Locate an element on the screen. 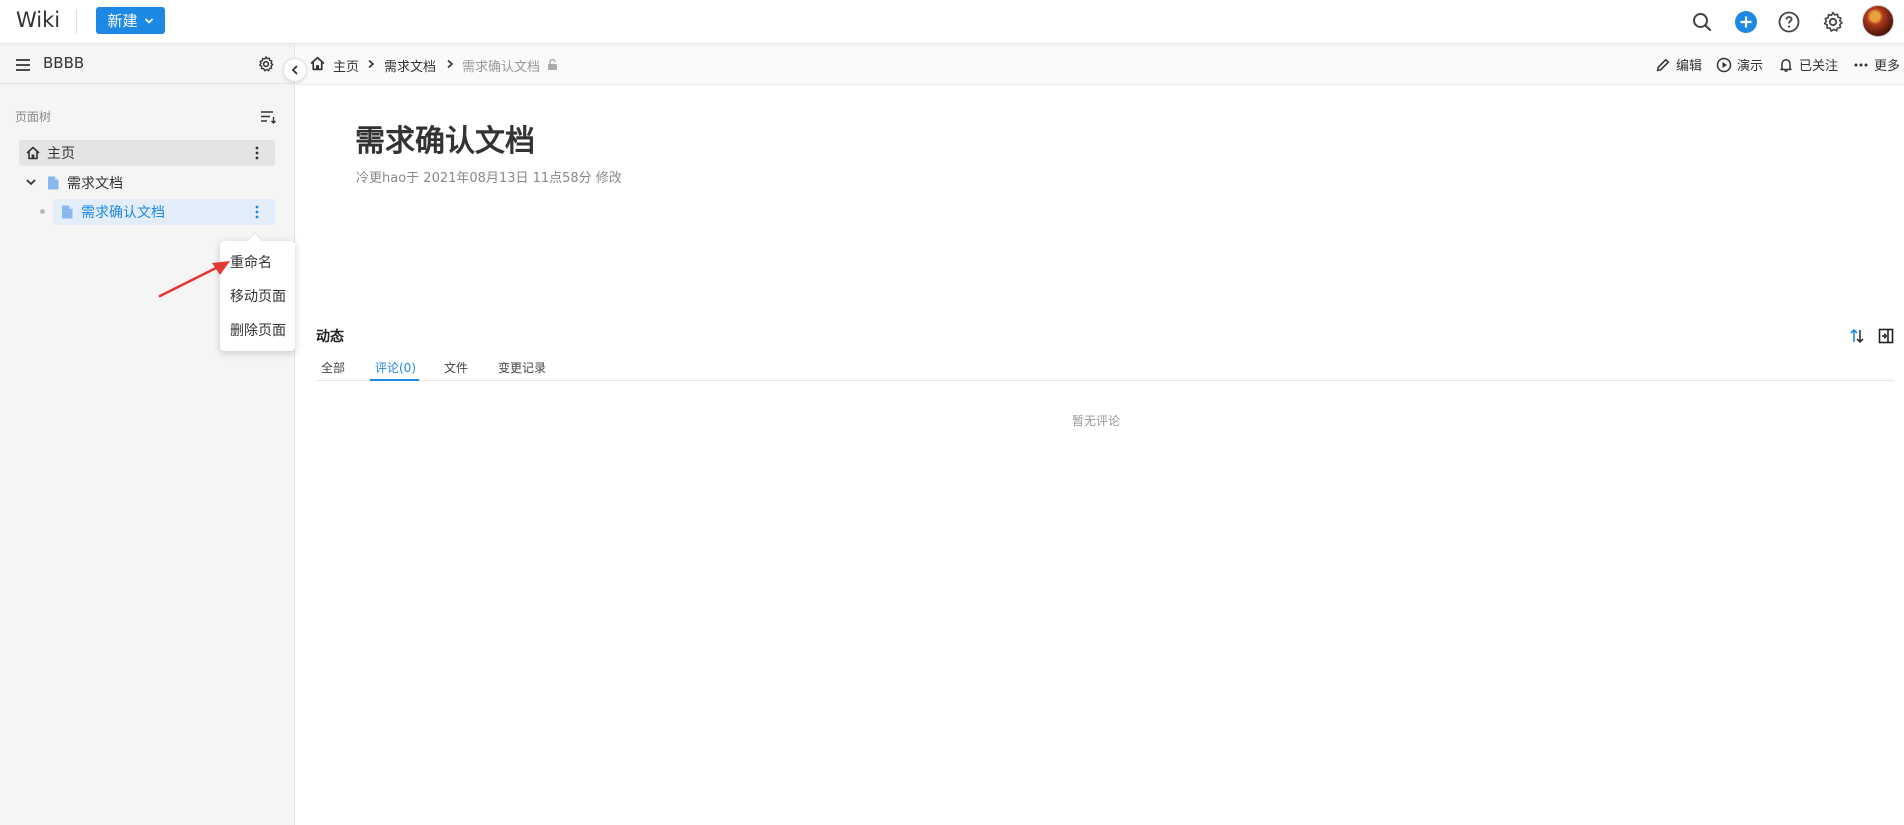  menu-icon is located at coordinates (23, 65).